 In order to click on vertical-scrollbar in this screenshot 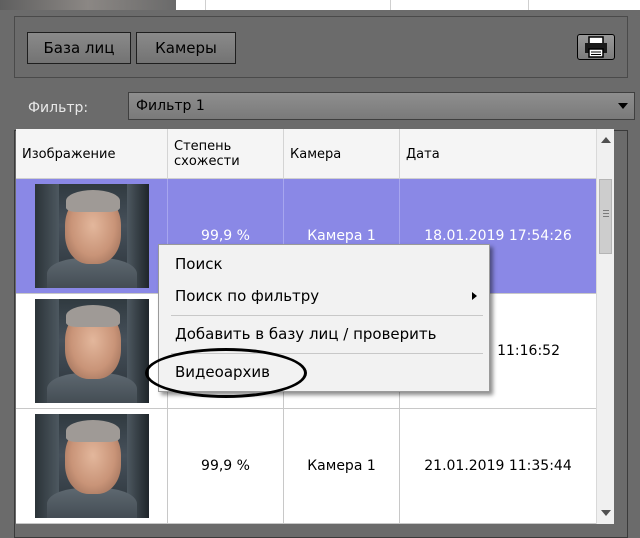, I will do `click(605, 326)`.